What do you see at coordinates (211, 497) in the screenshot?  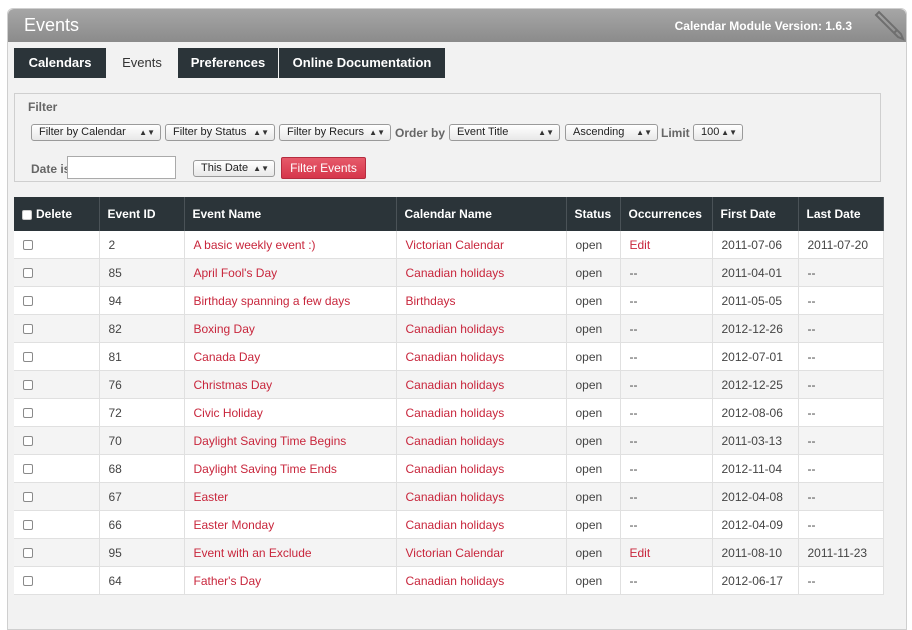 I see `event-name-link: Easter` at bounding box center [211, 497].